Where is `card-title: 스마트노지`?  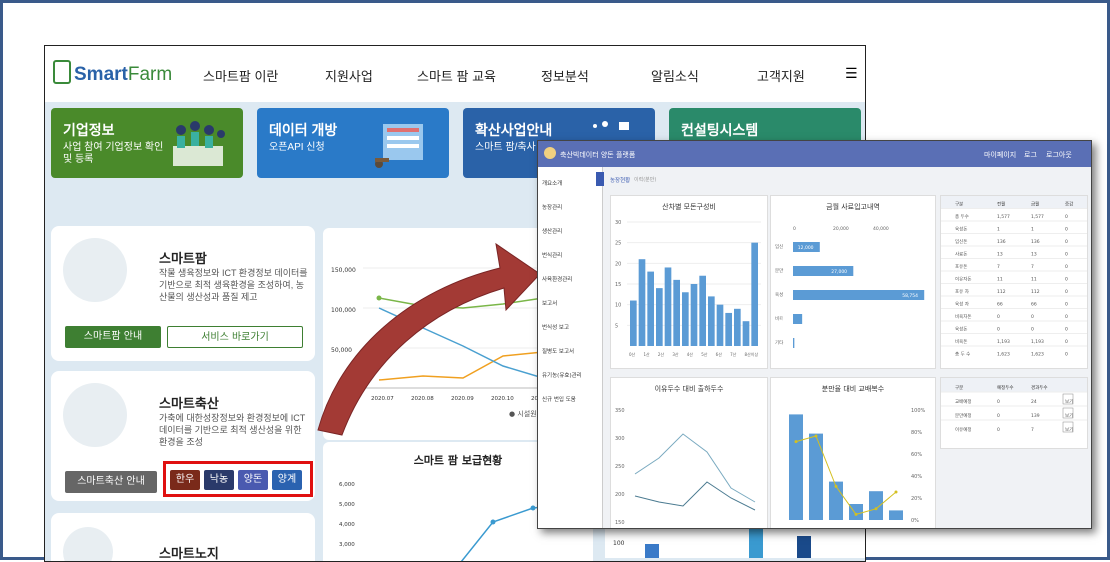
card-title: 스마트노지 is located at coordinates (189, 553).